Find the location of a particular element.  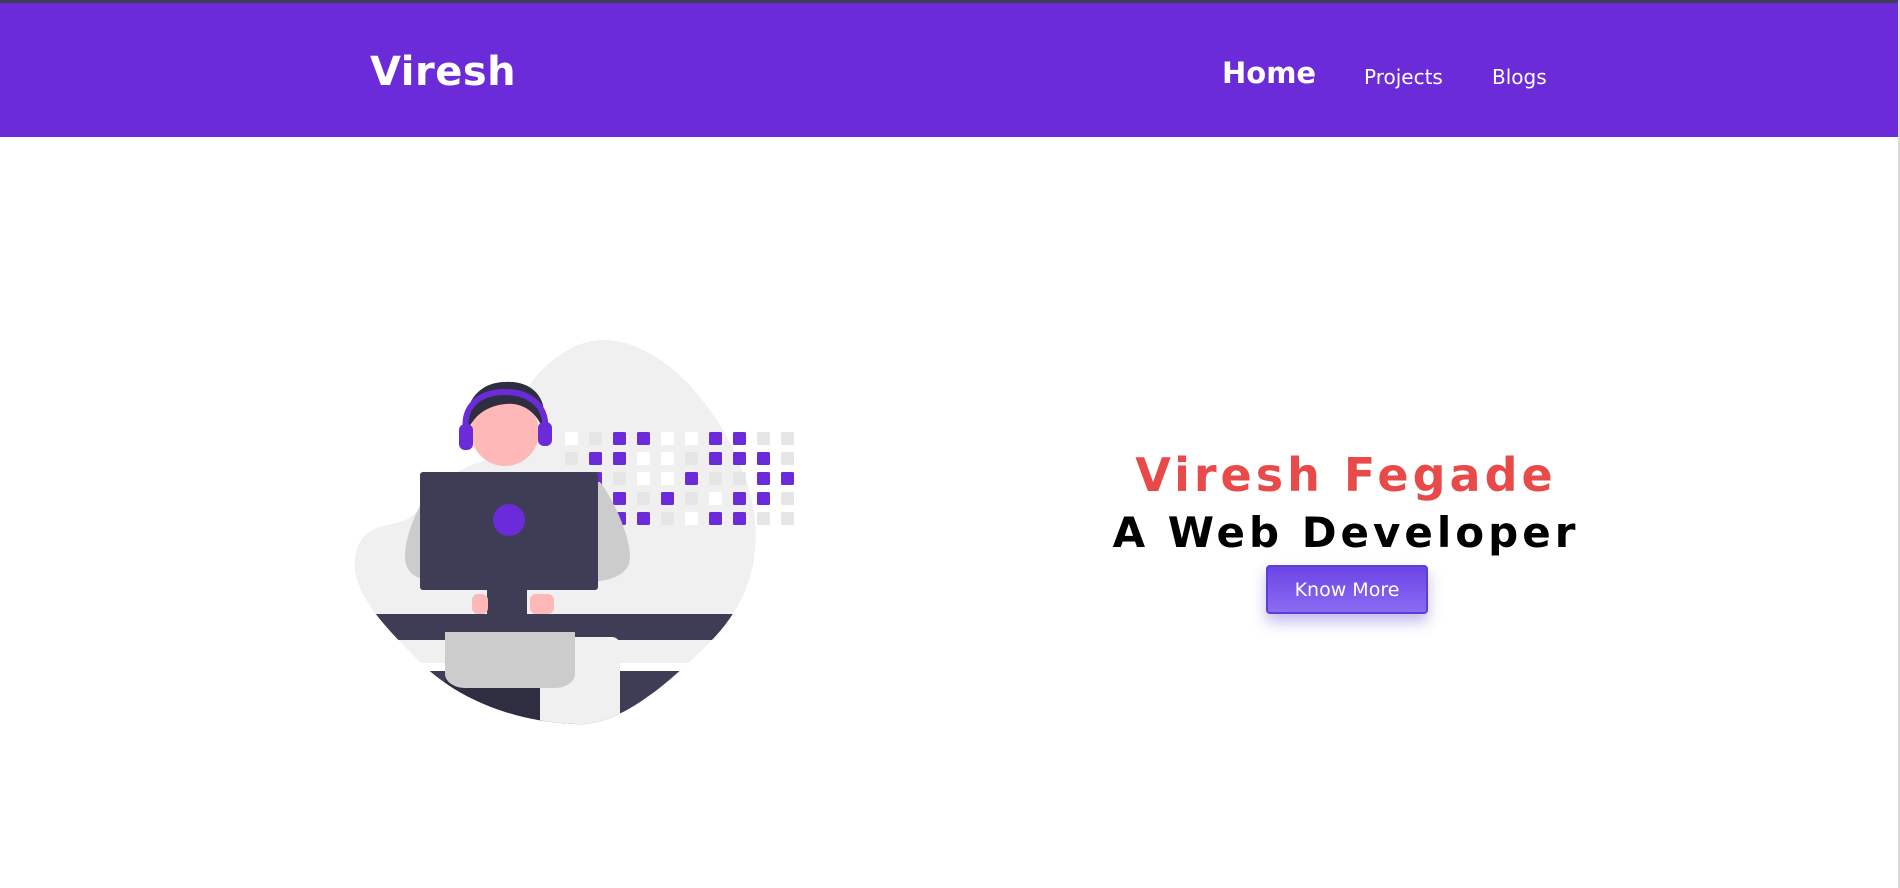

hero-name: Viresh Fegade is located at coordinates (1346, 475).